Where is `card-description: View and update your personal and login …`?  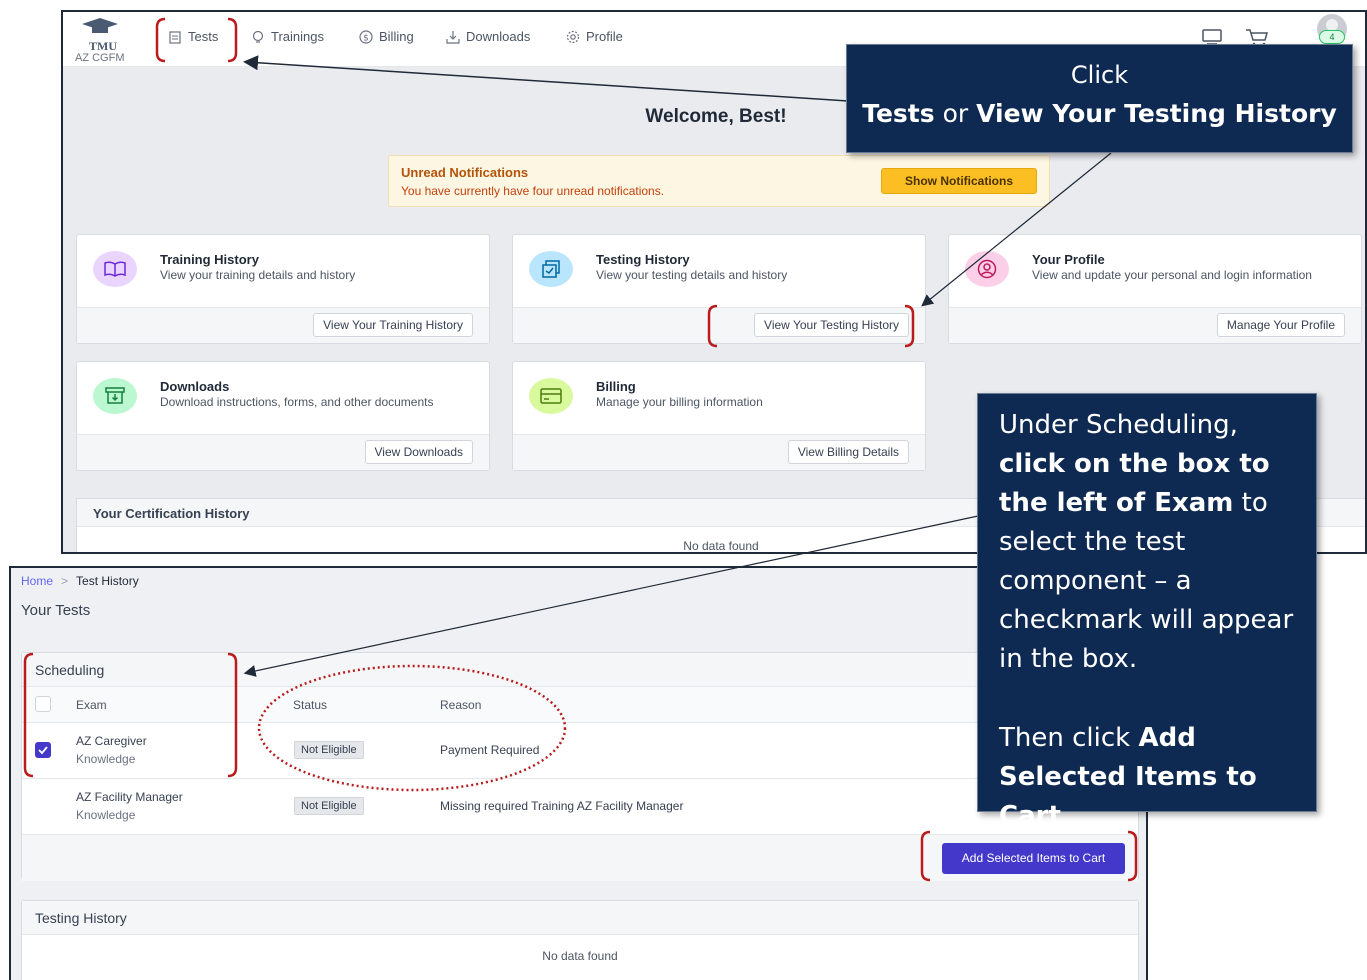 card-description: View and update your personal and login … is located at coordinates (1172, 275).